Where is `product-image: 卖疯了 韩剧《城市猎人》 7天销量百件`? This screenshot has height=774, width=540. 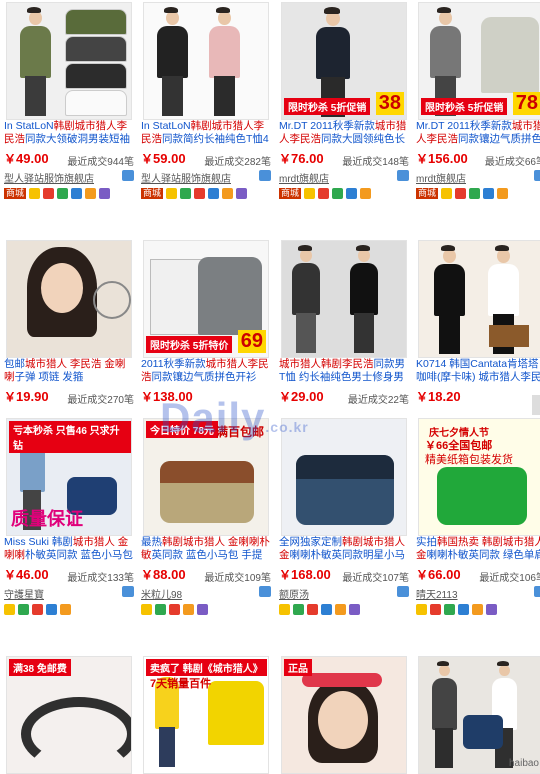 product-image: 卖疯了 韩剧《城市猎人》 7天销量百件 is located at coordinates (206, 715).